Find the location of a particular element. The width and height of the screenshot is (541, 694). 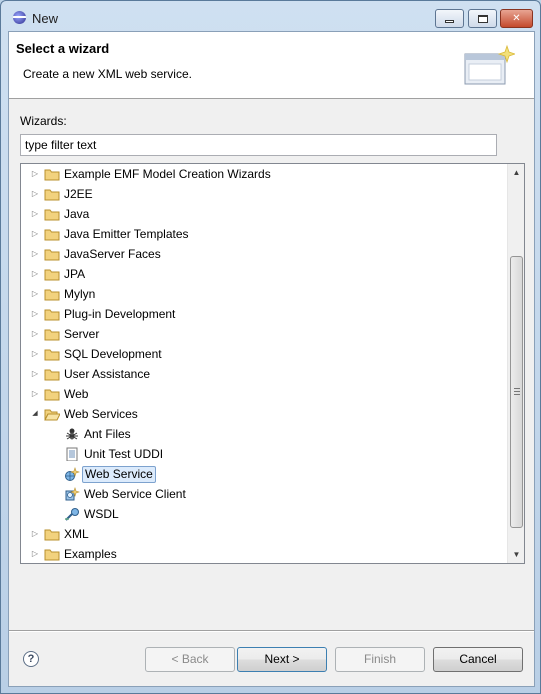

tree-item-label: JavaServer Faces is located at coordinates (112, 254).